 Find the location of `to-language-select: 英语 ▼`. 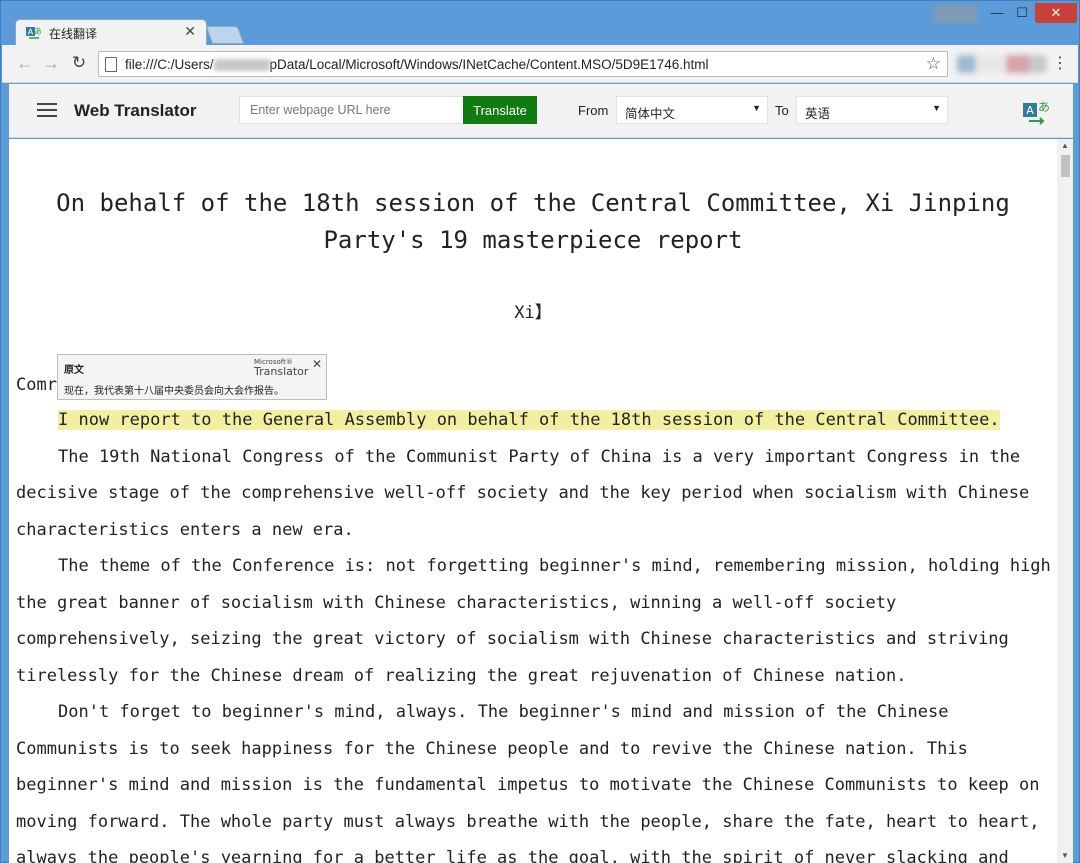

to-language-select: 英语 ▼ is located at coordinates (872, 110).